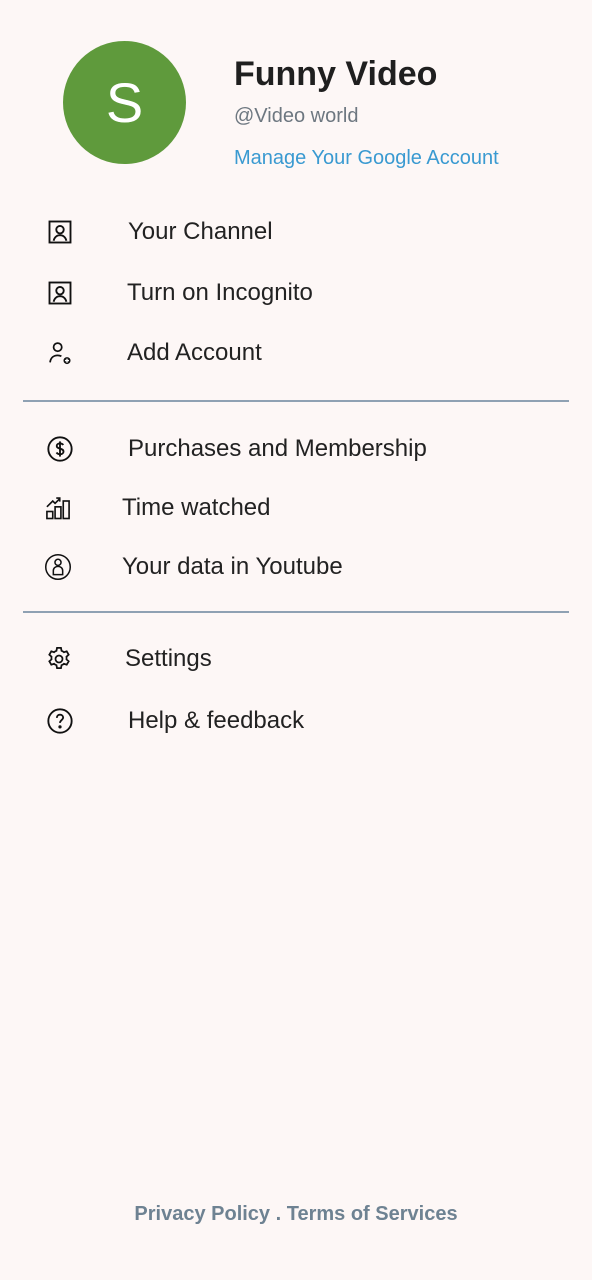  I want to click on menu-item-add-account: Add Account, so click(296, 353).